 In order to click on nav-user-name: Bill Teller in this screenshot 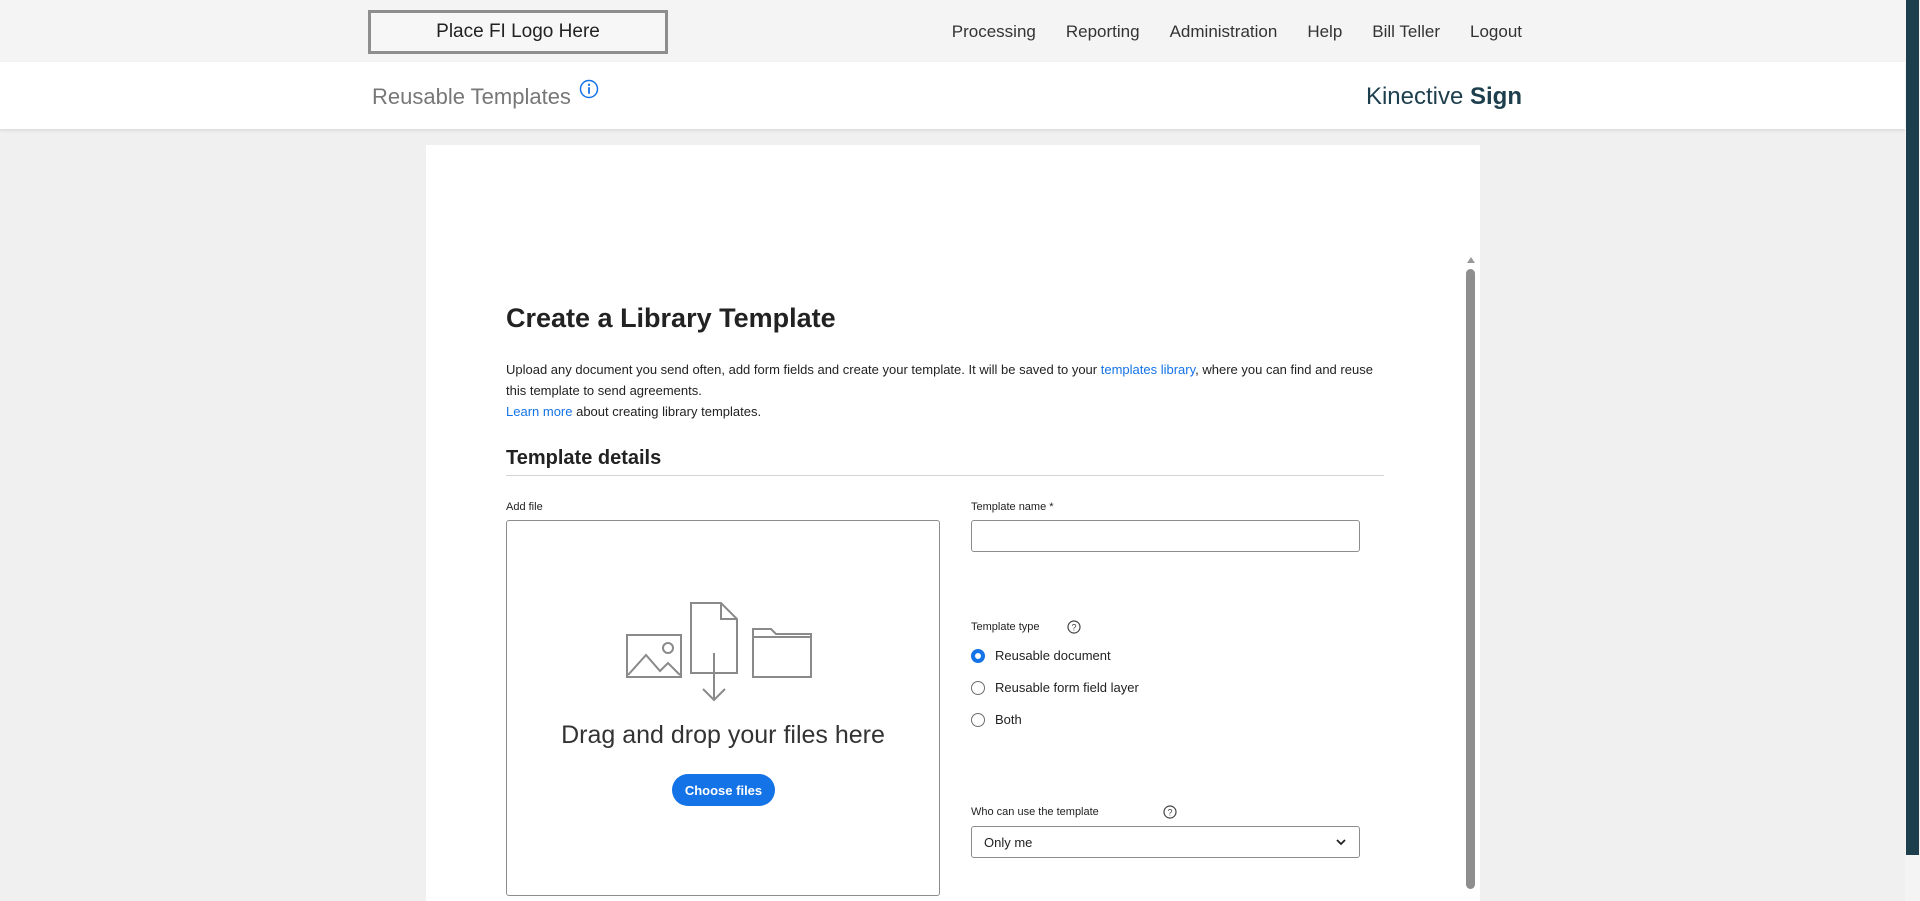, I will do `click(1406, 32)`.